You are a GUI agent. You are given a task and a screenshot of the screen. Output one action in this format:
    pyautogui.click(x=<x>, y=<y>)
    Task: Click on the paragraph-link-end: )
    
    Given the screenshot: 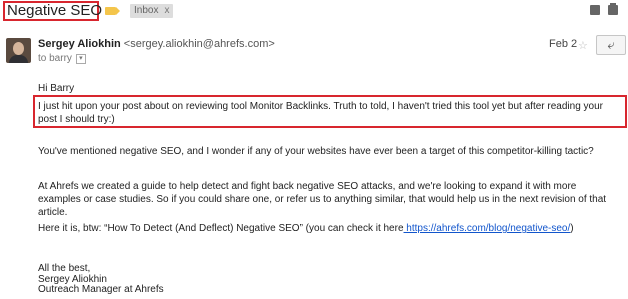 What is the action you would take?
    pyautogui.click(x=572, y=228)
    